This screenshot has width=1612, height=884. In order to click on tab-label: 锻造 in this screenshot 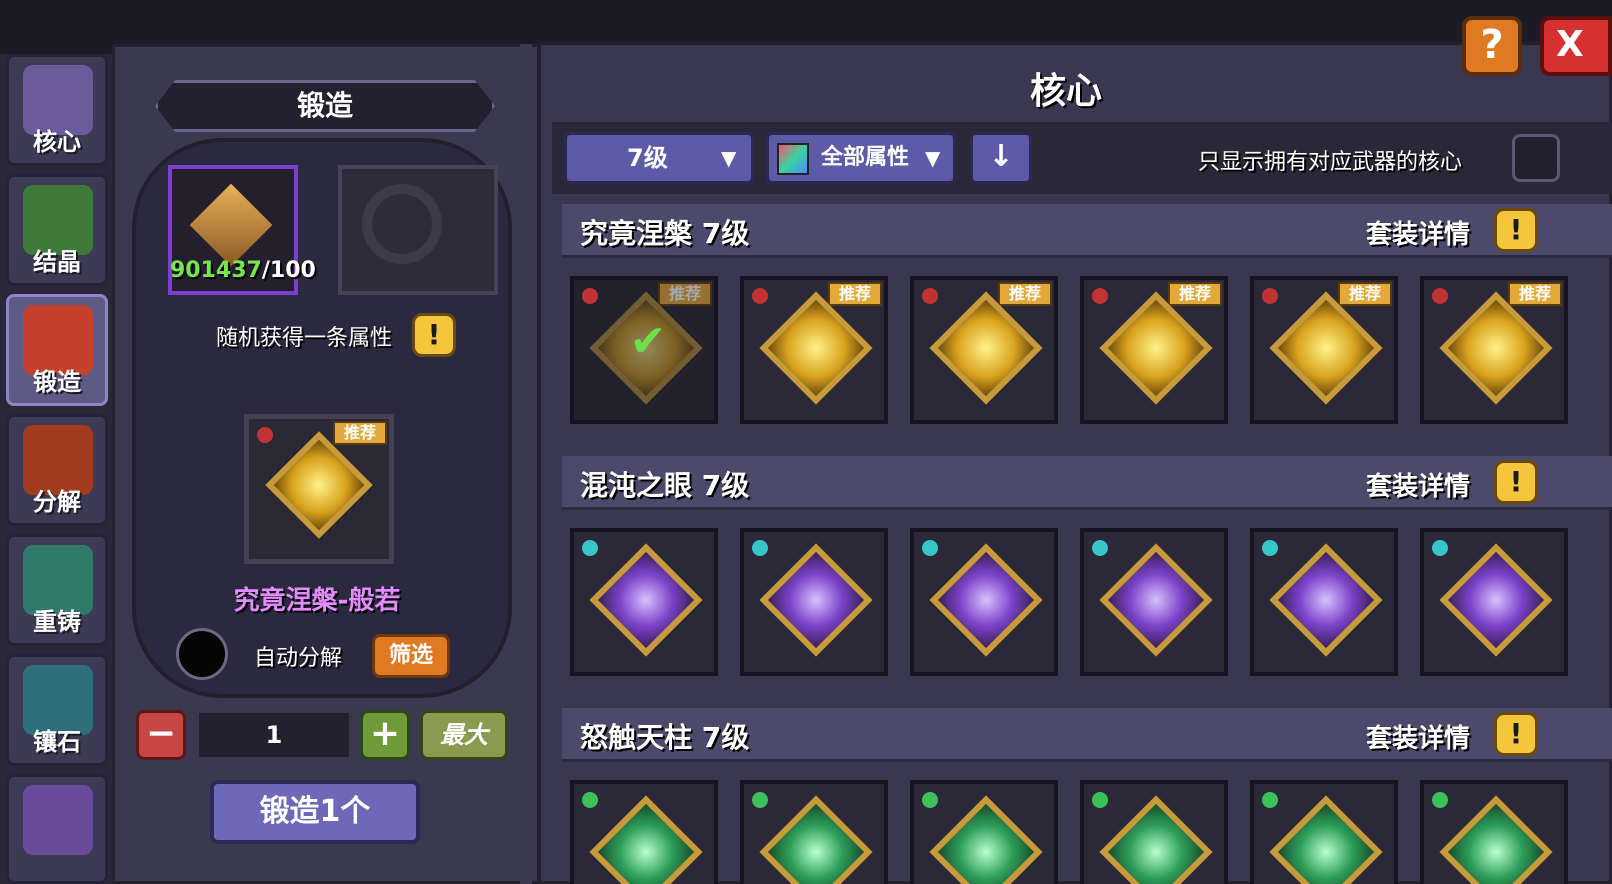, I will do `click(57, 382)`.